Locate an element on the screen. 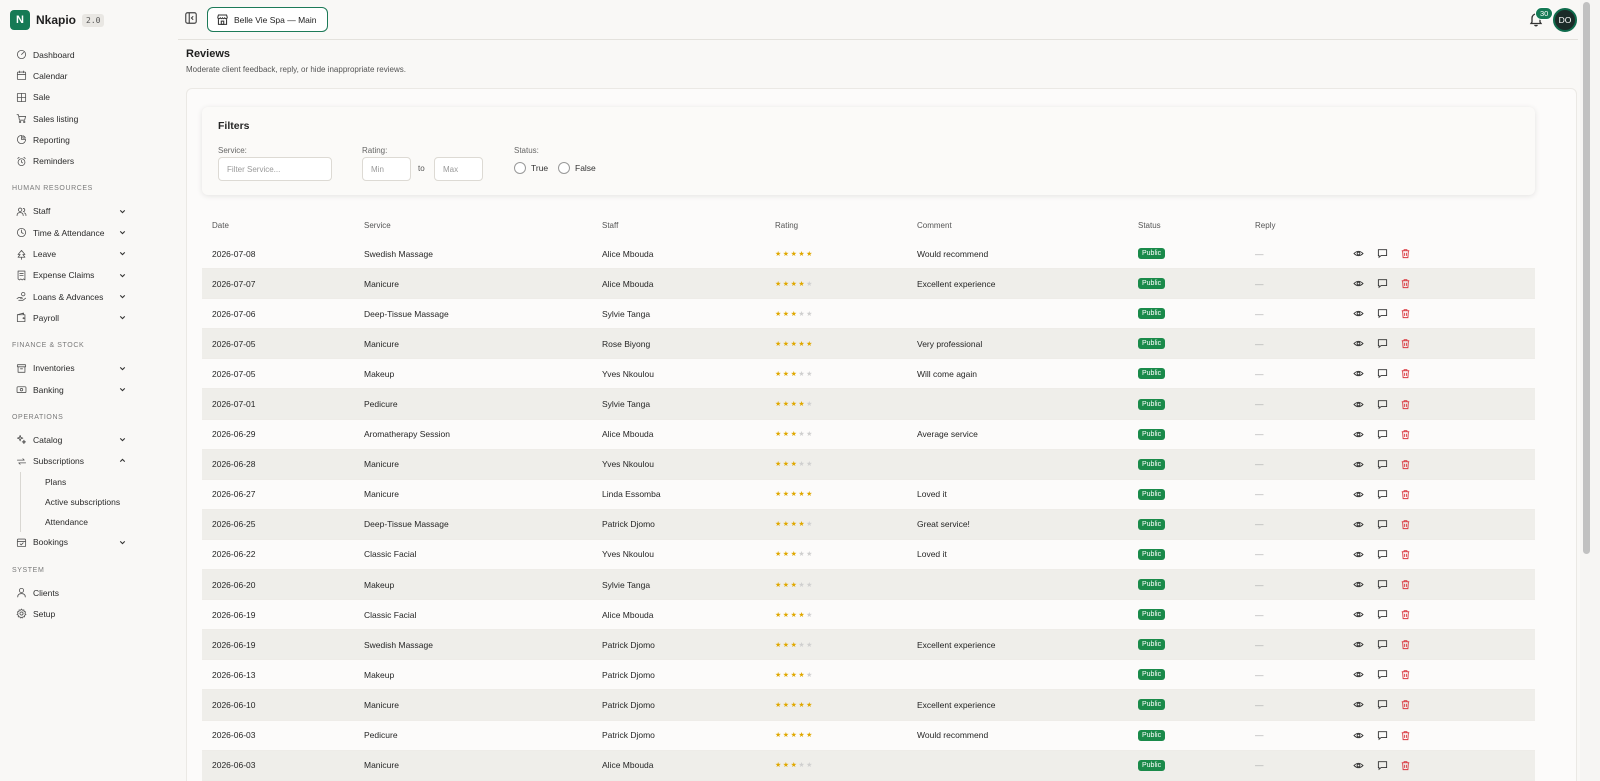 This screenshot has width=1600, height=781. scrollbar-thumb is located at coordinates (1586, 278).